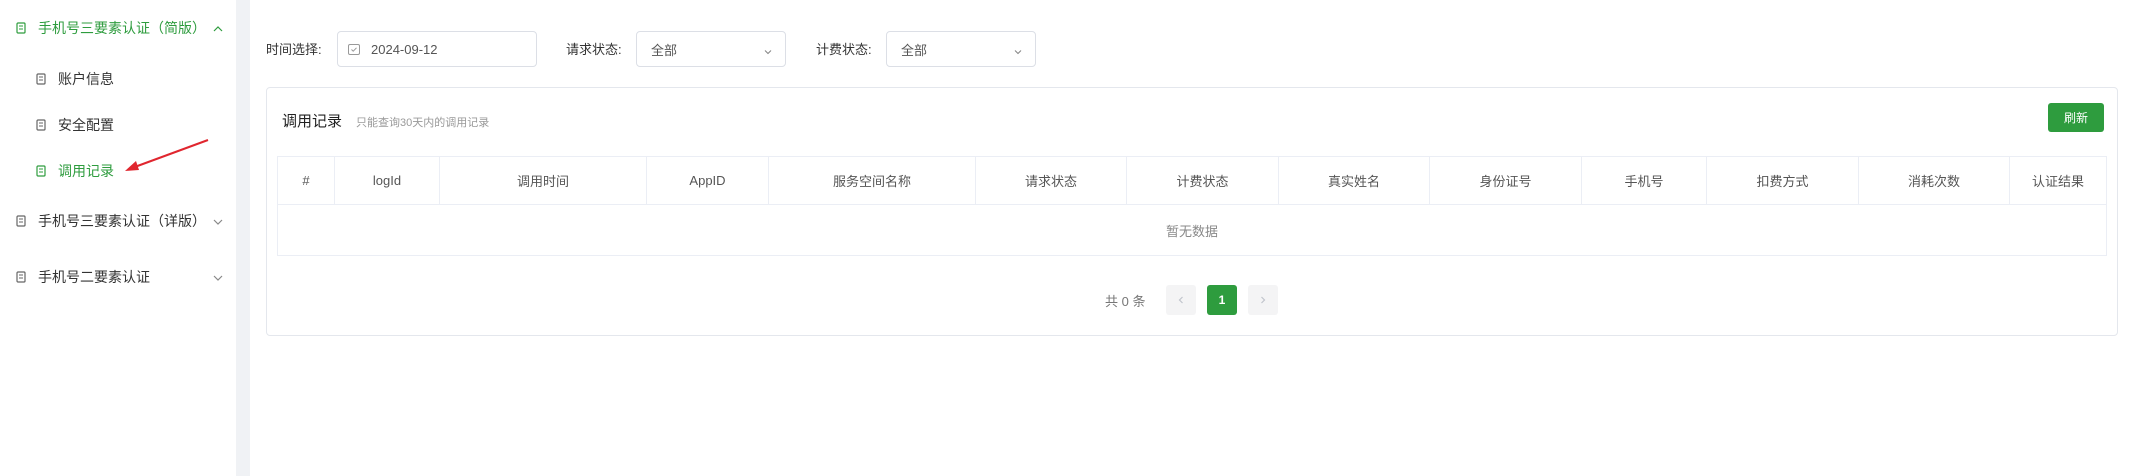 The height and width of the screenshot is (476, 2142). I want to click on request-status-select: 全部, so click(711, 49).